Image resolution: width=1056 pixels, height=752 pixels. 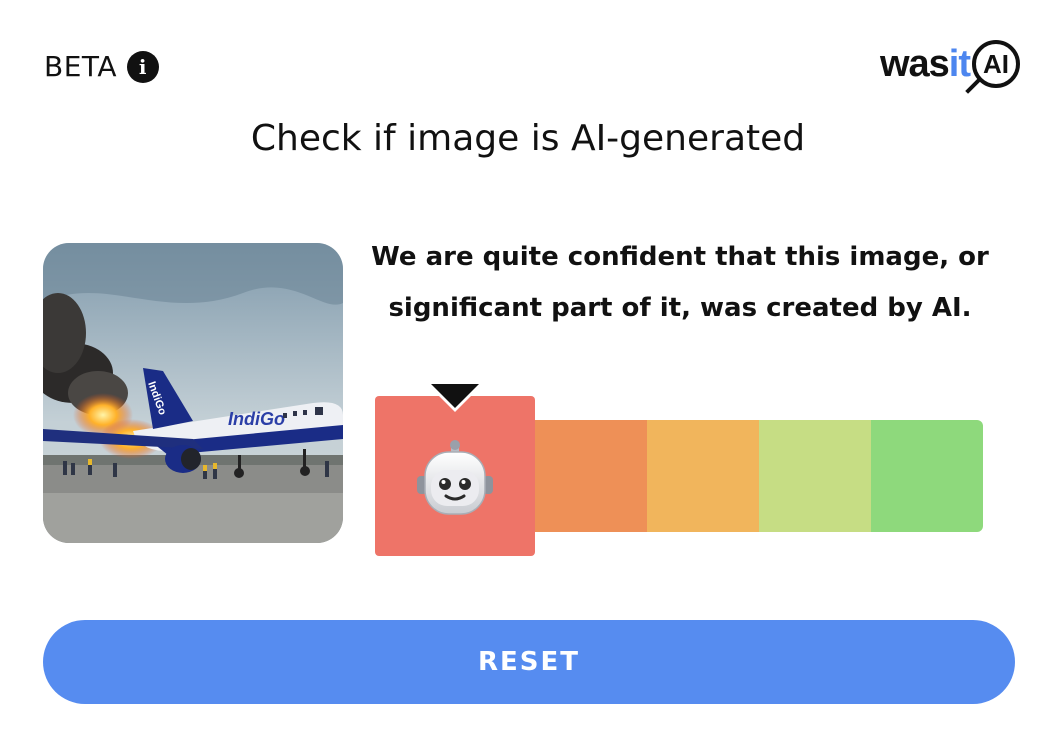 I want to click on logo-text-was: was, so click(x=914, y=63).